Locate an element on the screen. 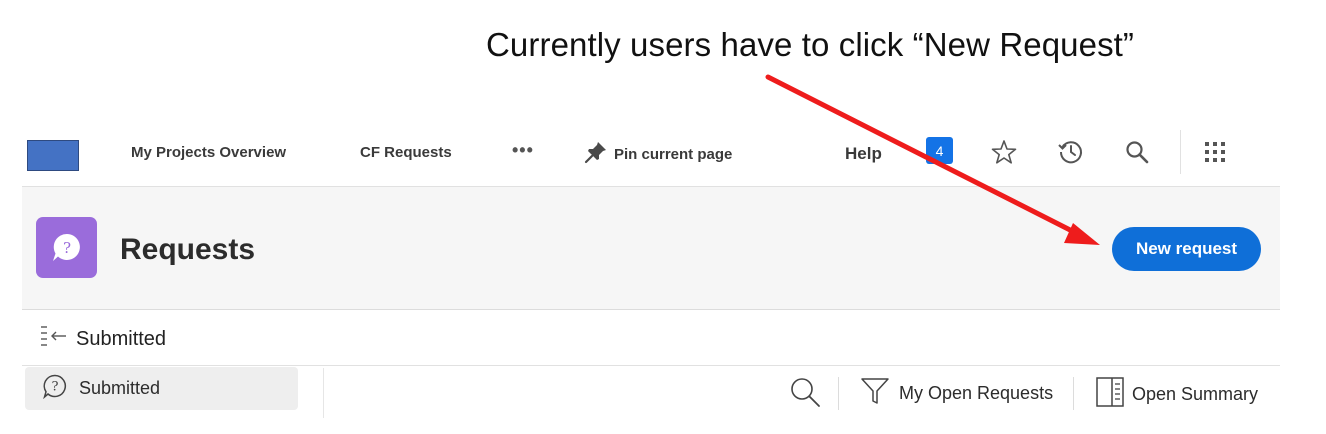 The image size is (1326, 434). subheader-label: Submitted is located at coordinates (121, 338).